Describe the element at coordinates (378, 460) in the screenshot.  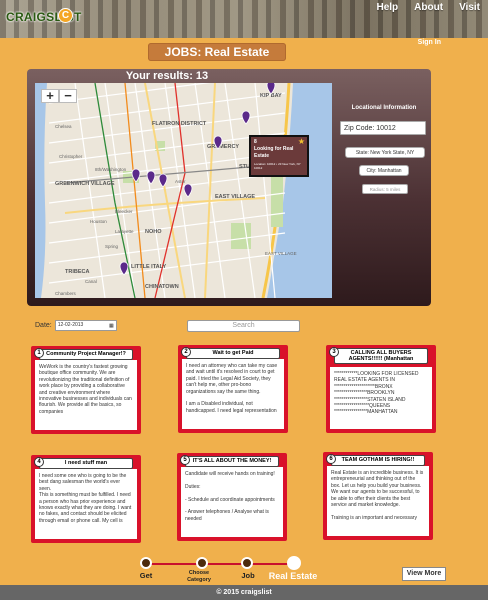
I see `card-title: TEAM GOTHAM IS HIRING!!` at that location.